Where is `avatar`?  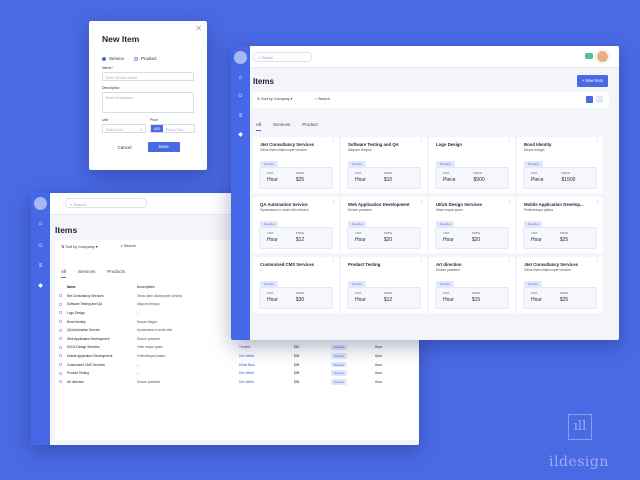
avatar is located at coordinates (602, 56).